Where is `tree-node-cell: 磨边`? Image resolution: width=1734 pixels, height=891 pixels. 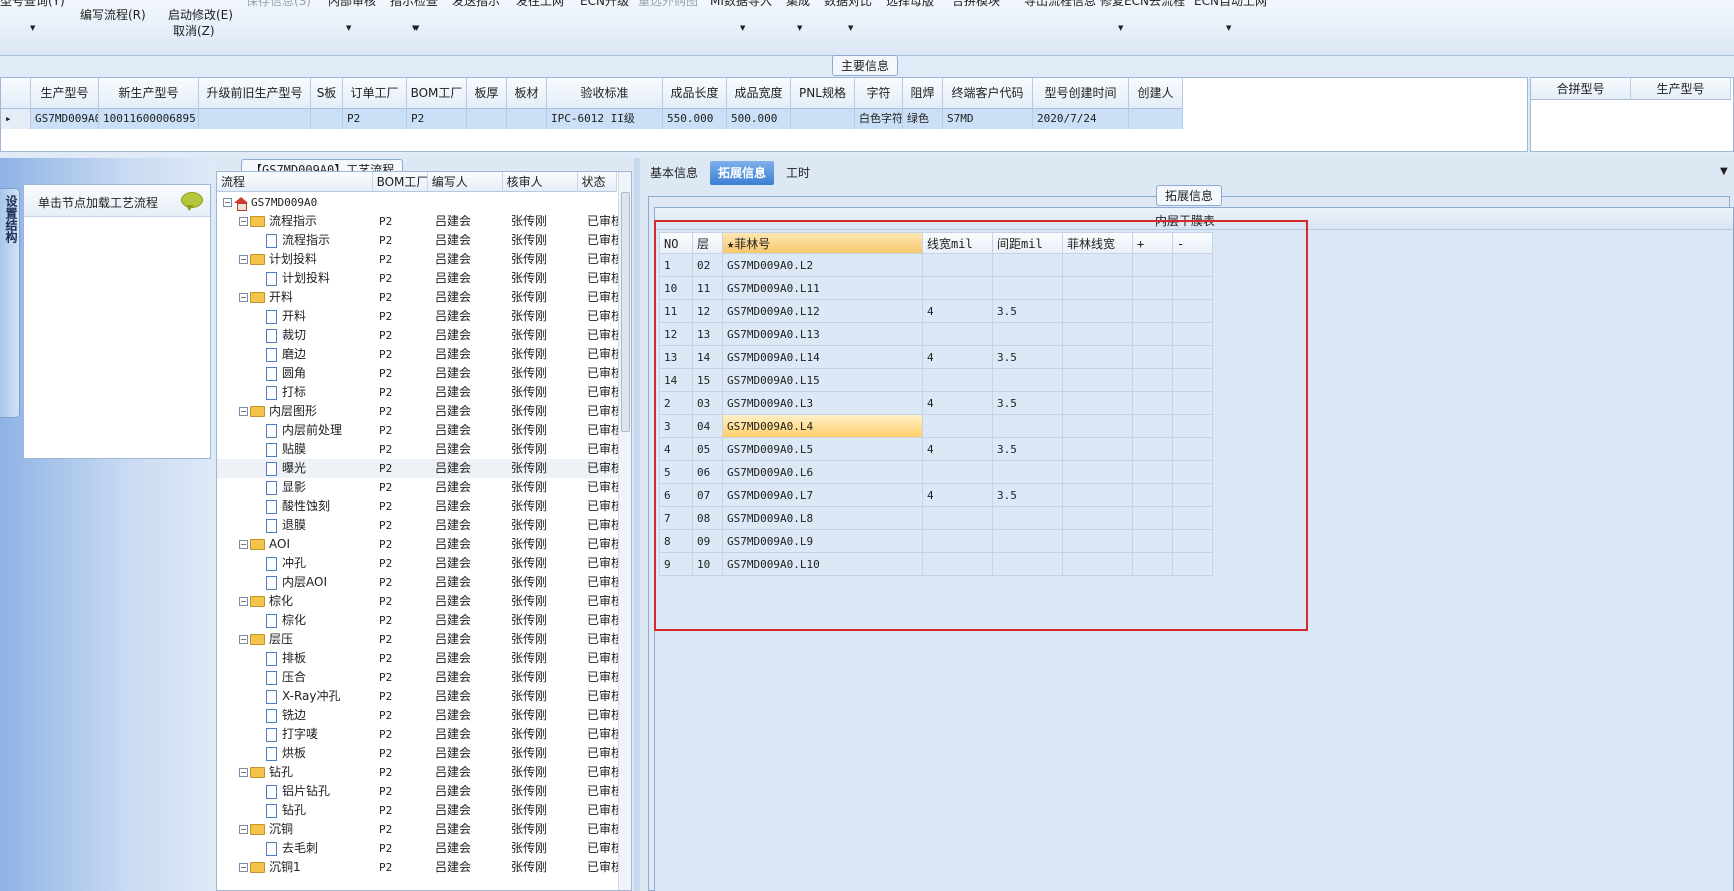
tree-node-cell: 磨边 is located at coordinates (296, 354).